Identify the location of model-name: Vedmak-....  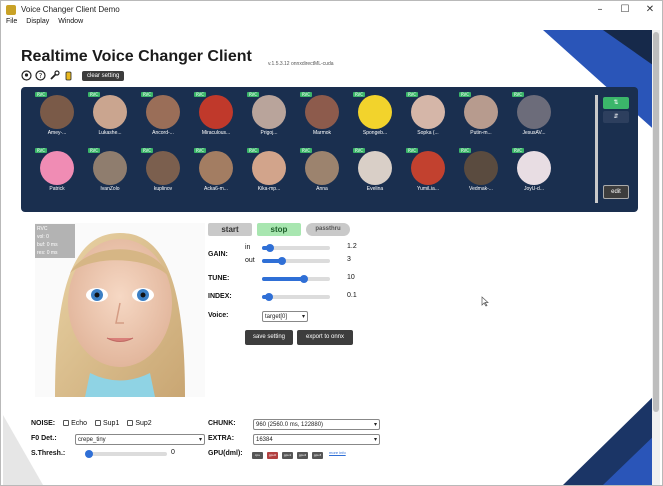
(481, 189).